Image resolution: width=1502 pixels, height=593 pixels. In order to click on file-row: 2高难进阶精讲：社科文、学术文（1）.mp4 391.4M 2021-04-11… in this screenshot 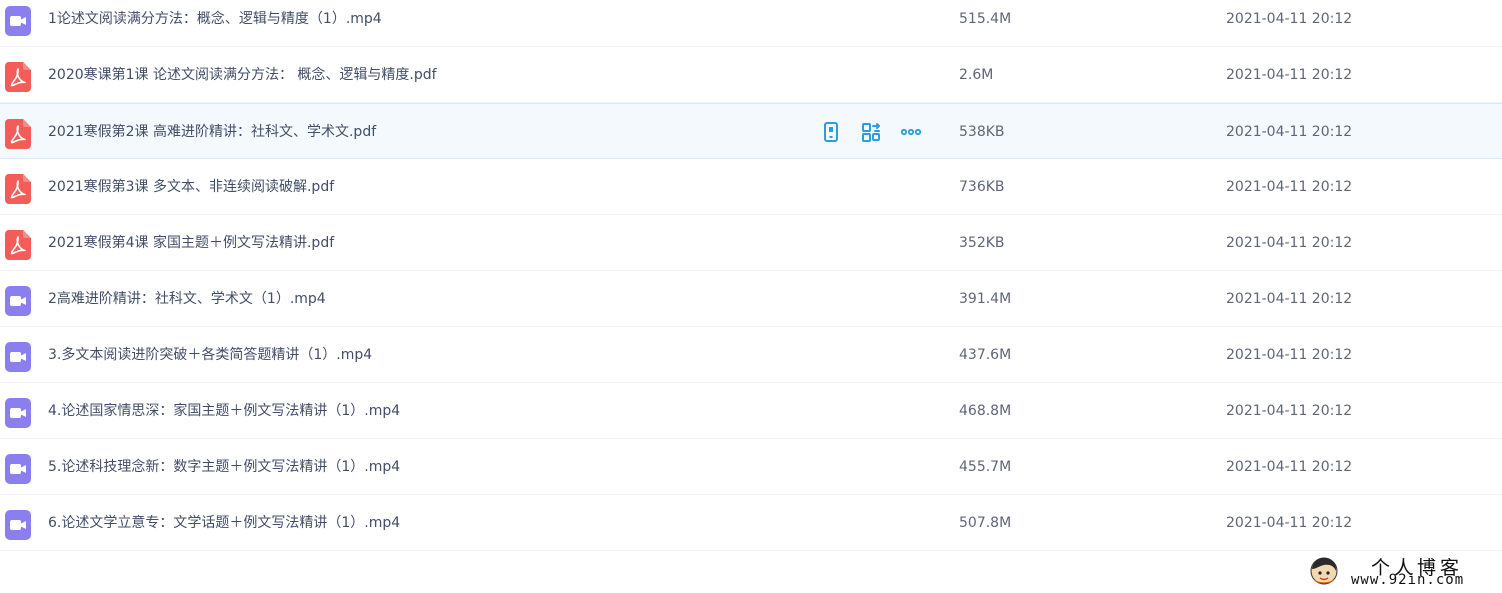, I will do `click(751, 299)`.